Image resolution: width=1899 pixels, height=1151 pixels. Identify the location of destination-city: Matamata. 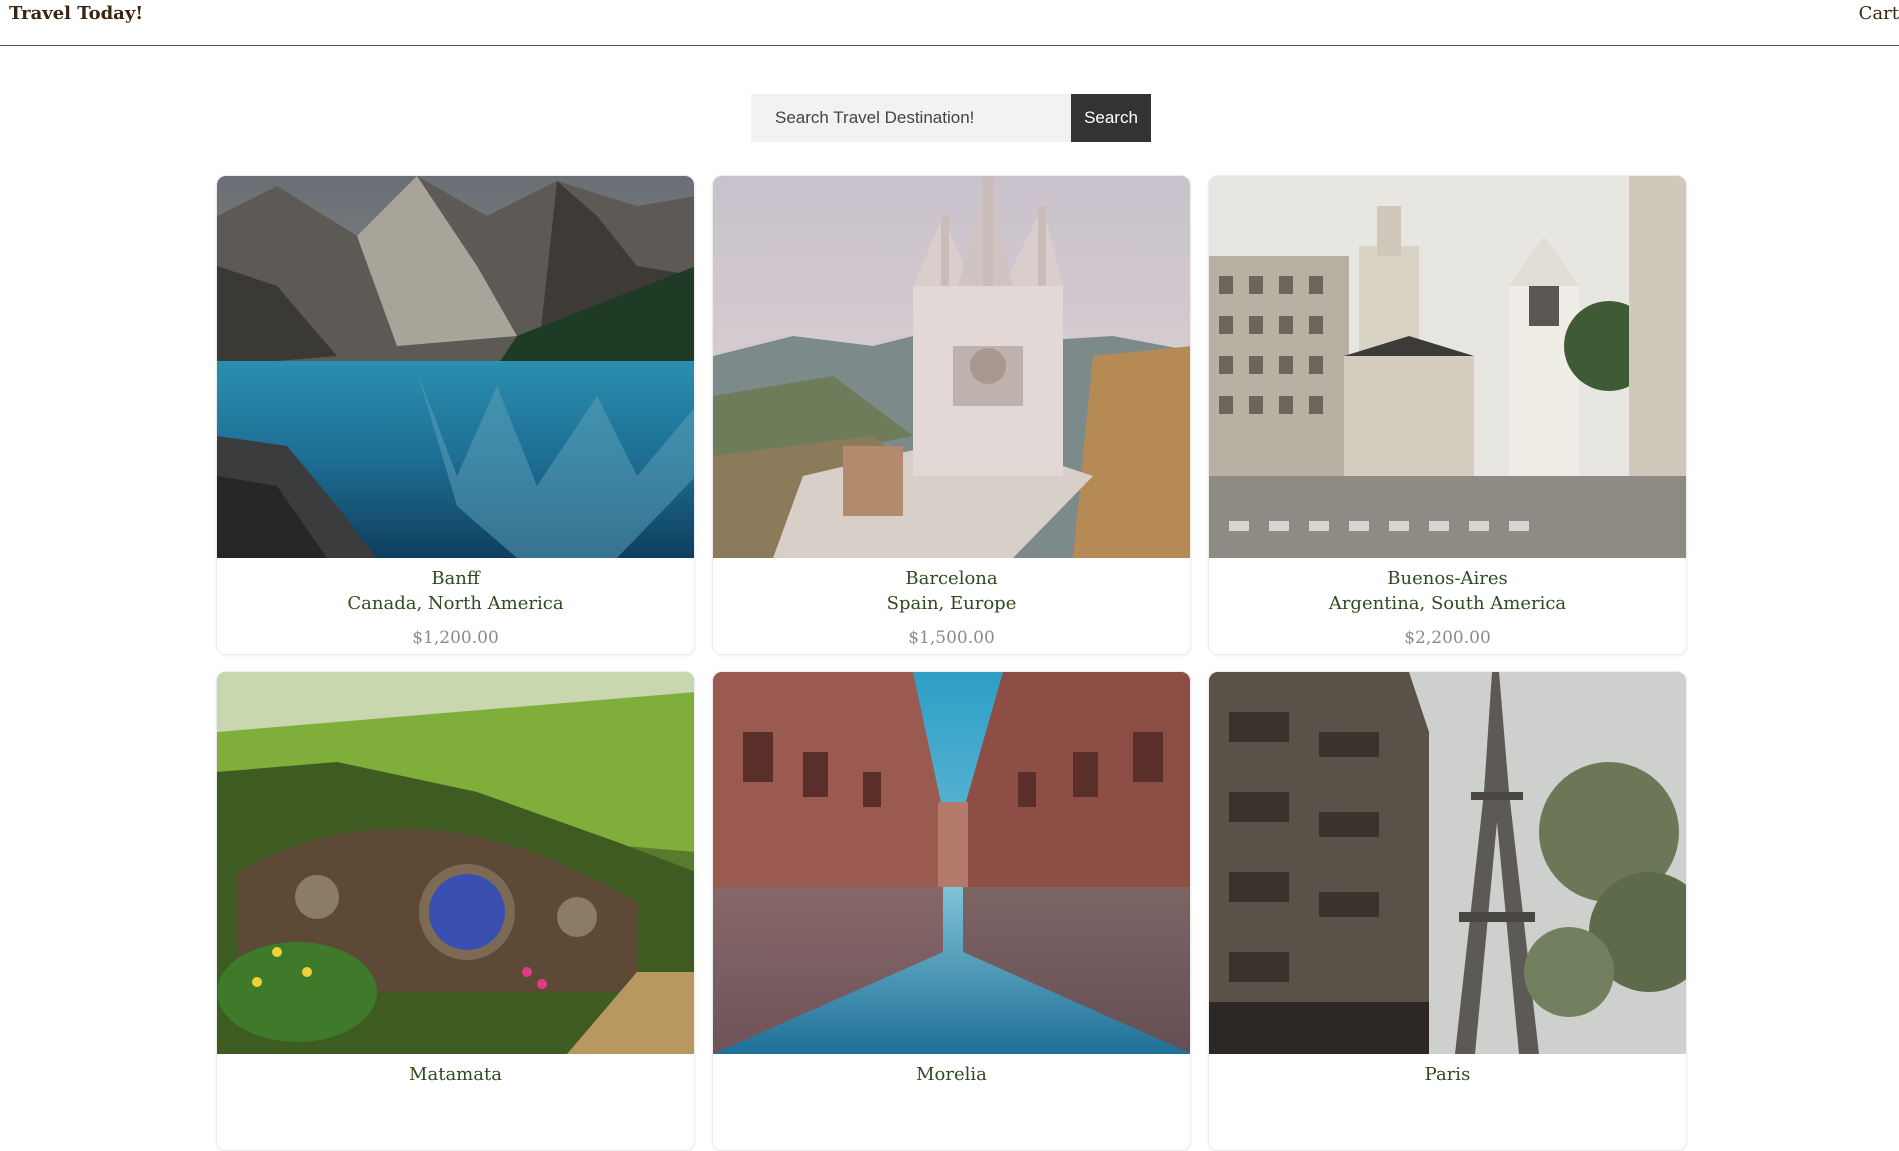
(455, 1074).